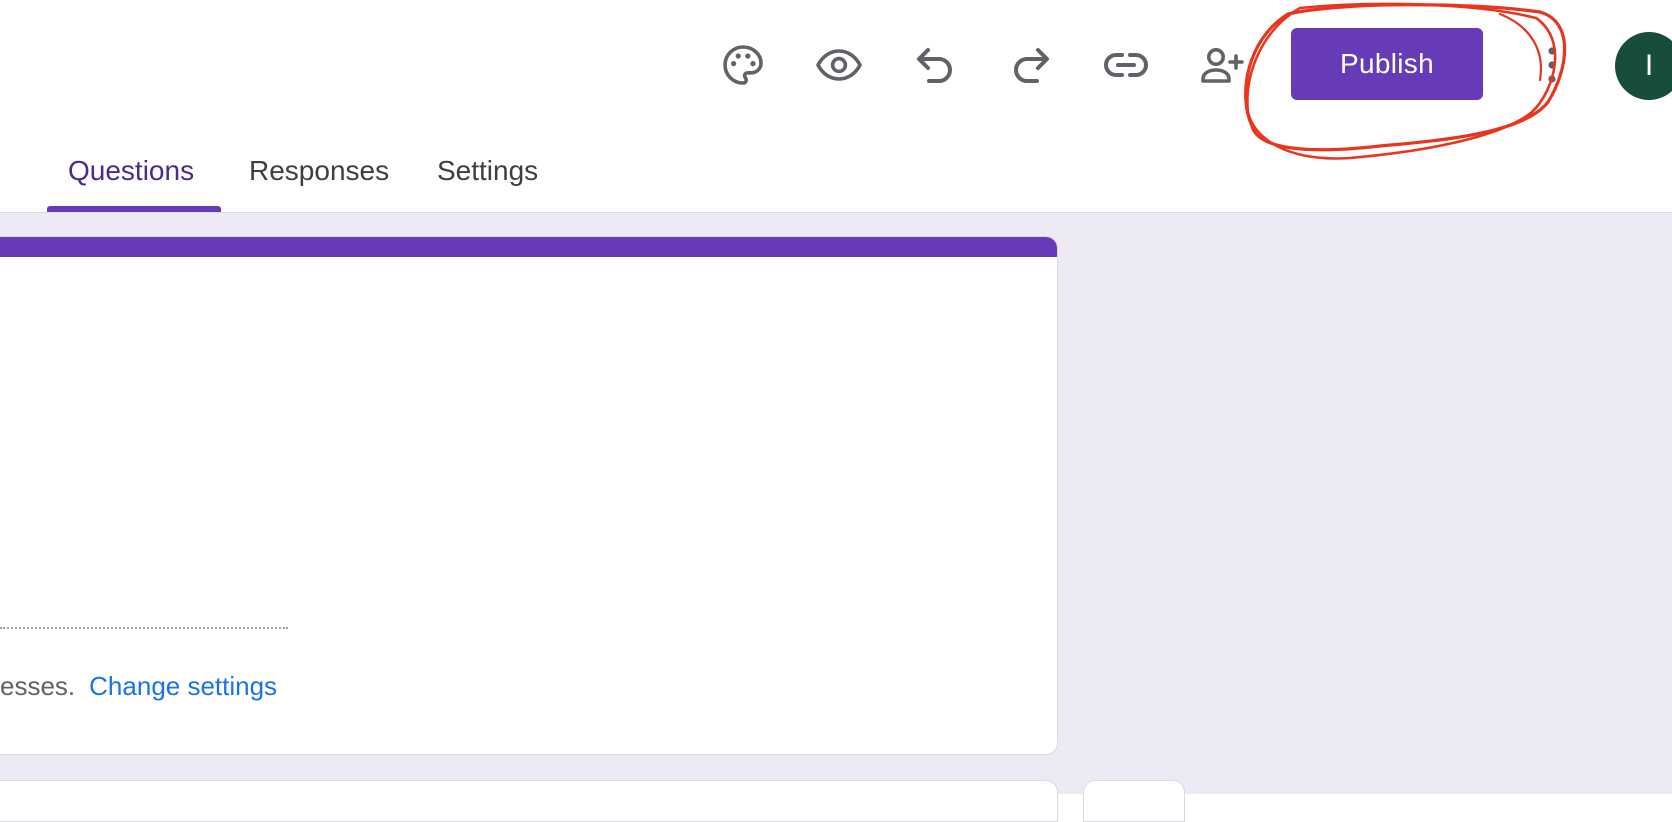  I want to click on redo-icon, so click(1031, 65).